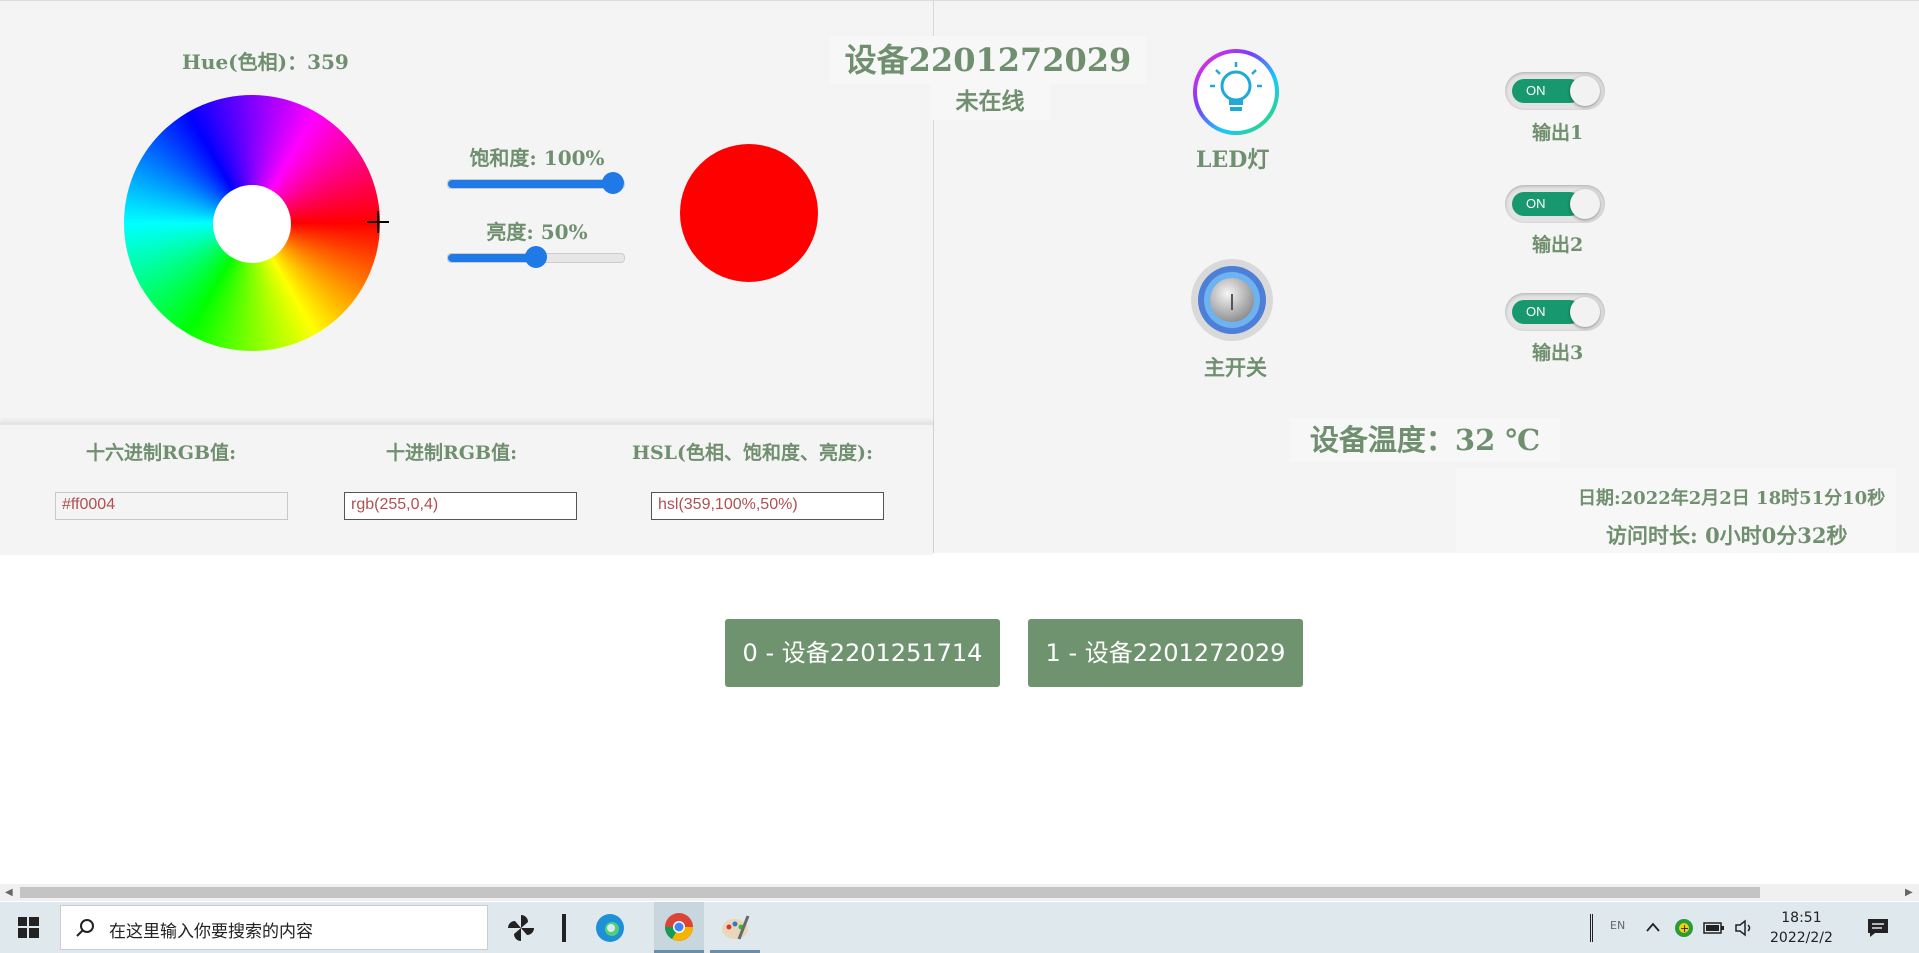  I want to click on chrome-icon, so click(679, 927).